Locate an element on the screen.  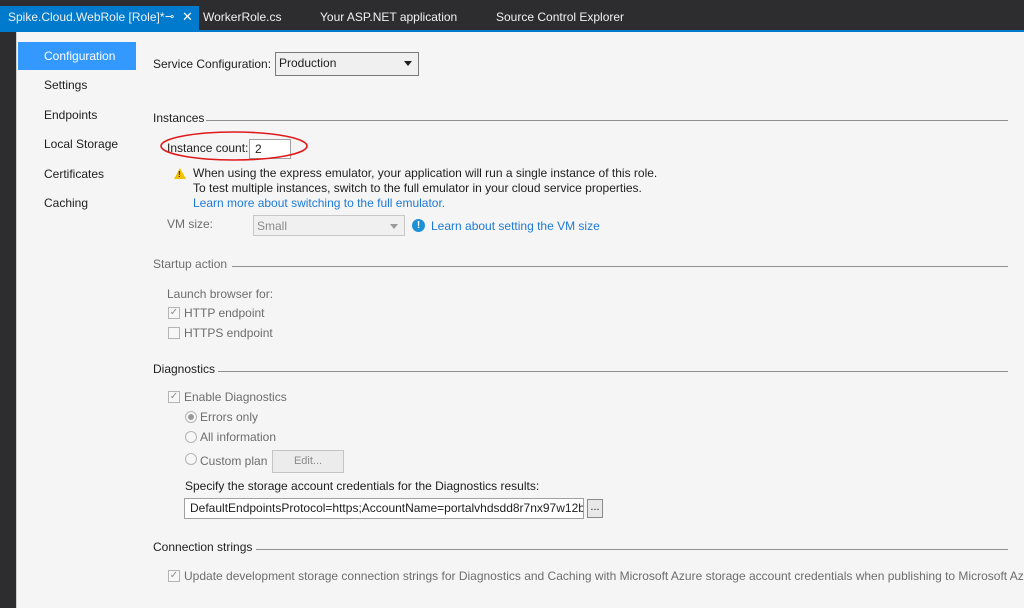
instance-count-input: 2 is located at coordinates (270, 149).